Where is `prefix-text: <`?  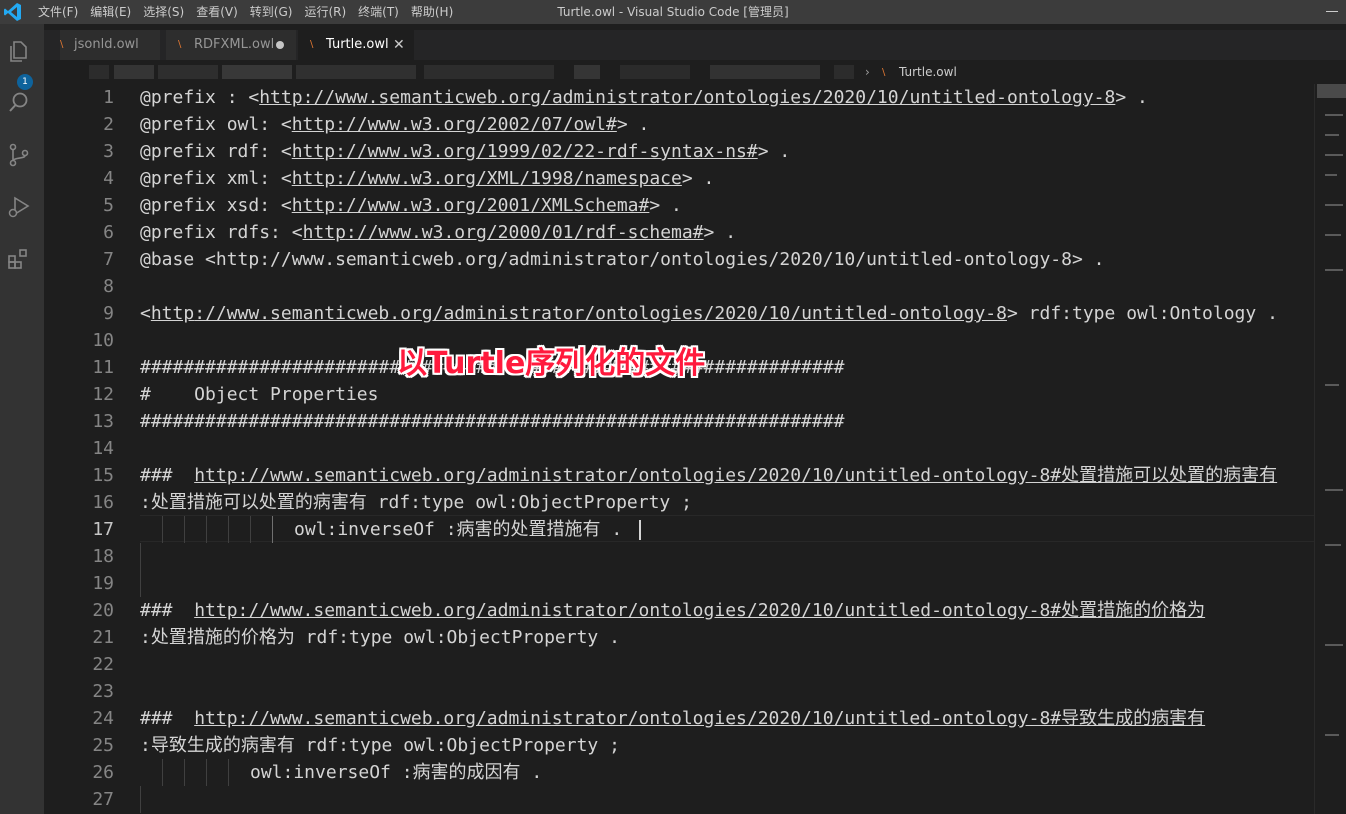
prefix-text: < is located at coordinates (145, 313).